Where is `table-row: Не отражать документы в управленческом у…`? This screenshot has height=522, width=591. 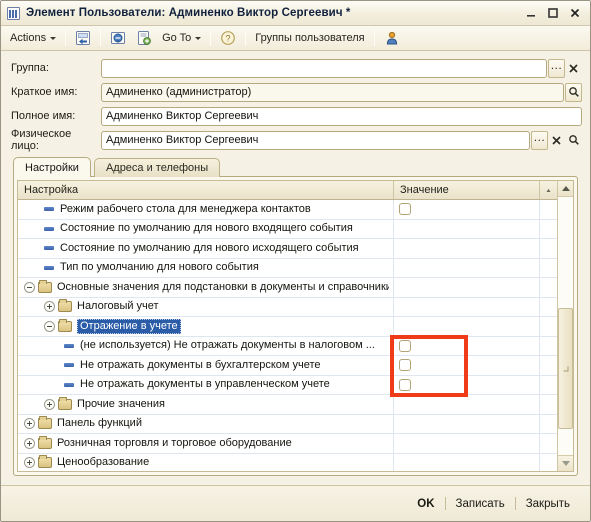 table-row: Не отражать документы в управленческом у… is located at coordinates (287, 385).